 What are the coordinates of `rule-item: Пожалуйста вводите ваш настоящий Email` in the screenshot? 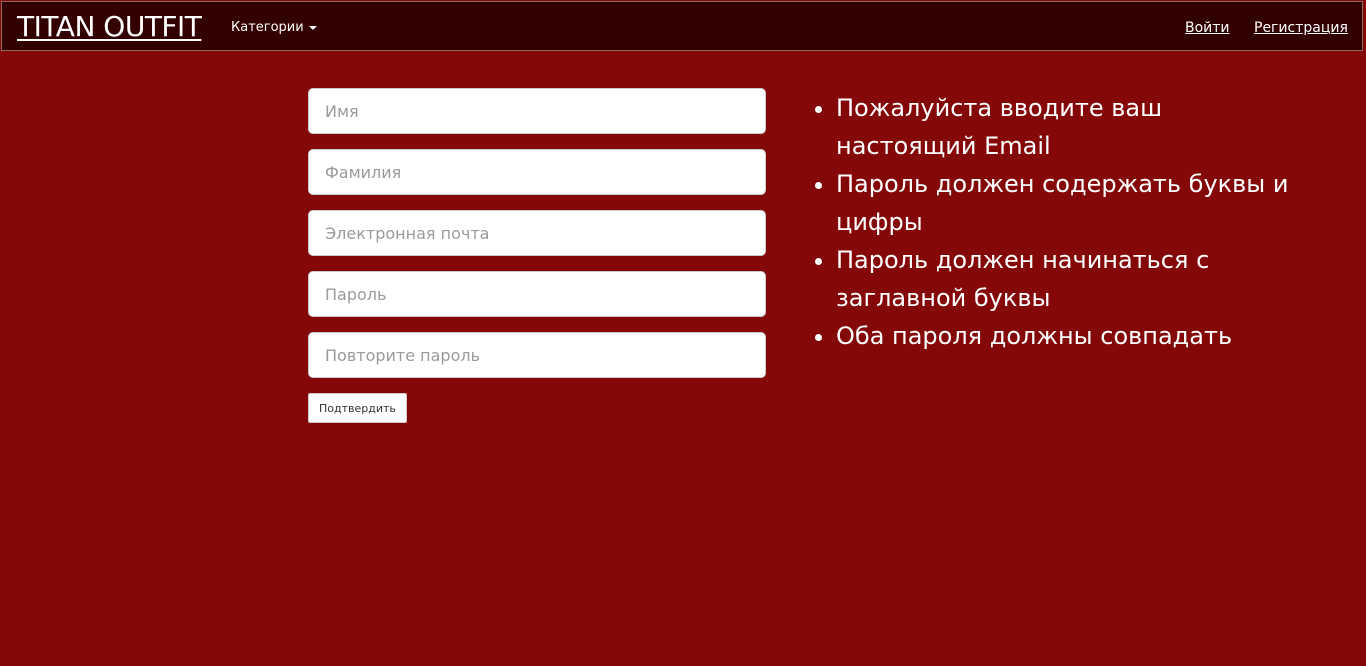 It's located at (1071, 127).